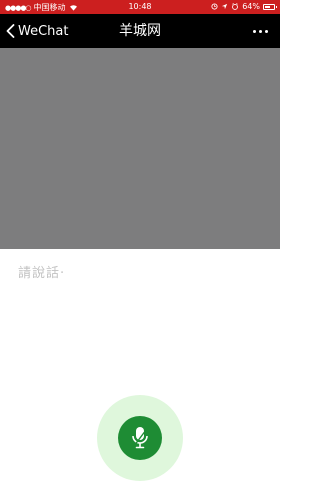  What do you see at coordinates (235, 6) in the screenshot?
I see `alarm-clock-icon` at bounding box center [235, 6].